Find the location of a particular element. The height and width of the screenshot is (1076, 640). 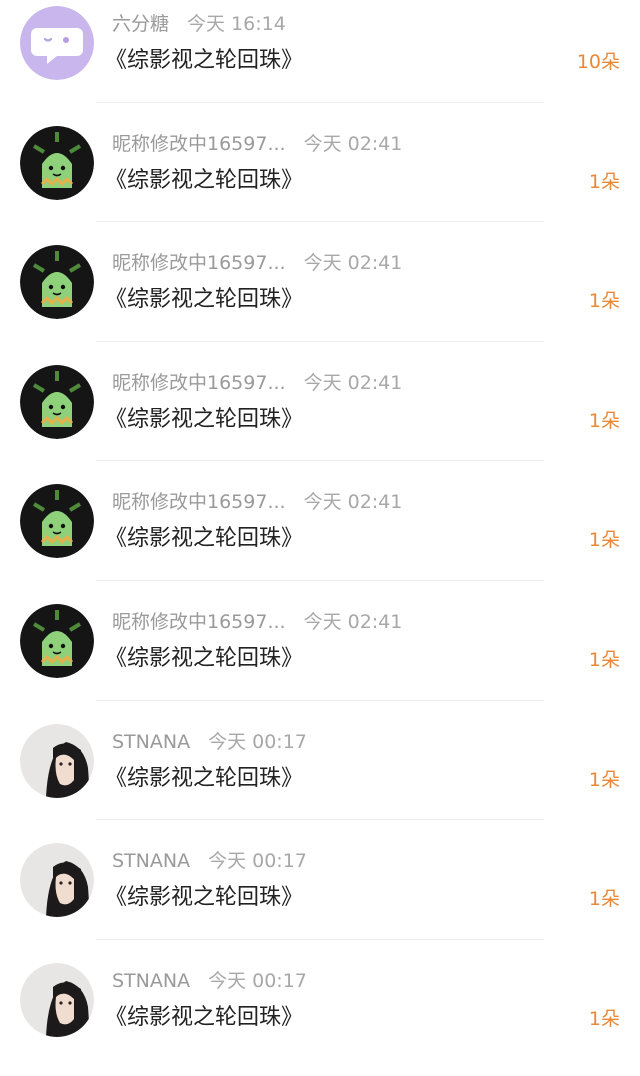

purple-chat-avatar-icon is located at coordinates (57, 43).